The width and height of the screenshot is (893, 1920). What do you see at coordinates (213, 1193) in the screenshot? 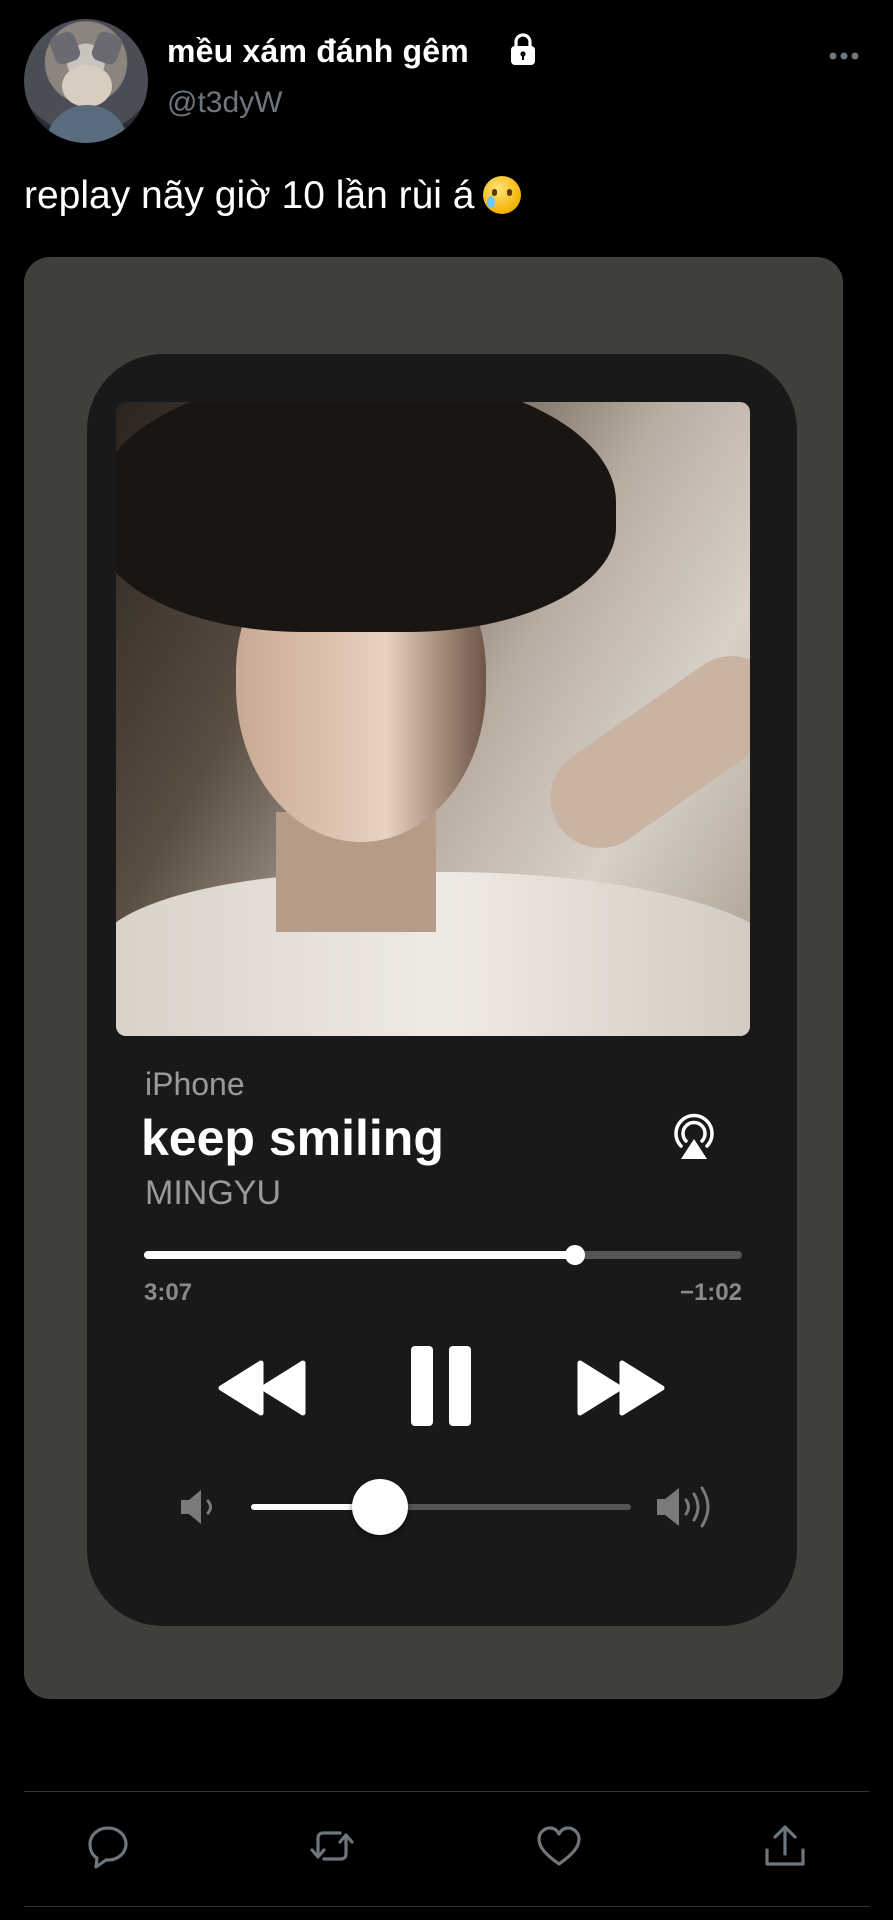
I see `track-artist: MINGYU` at bounding box center [213, 1193].